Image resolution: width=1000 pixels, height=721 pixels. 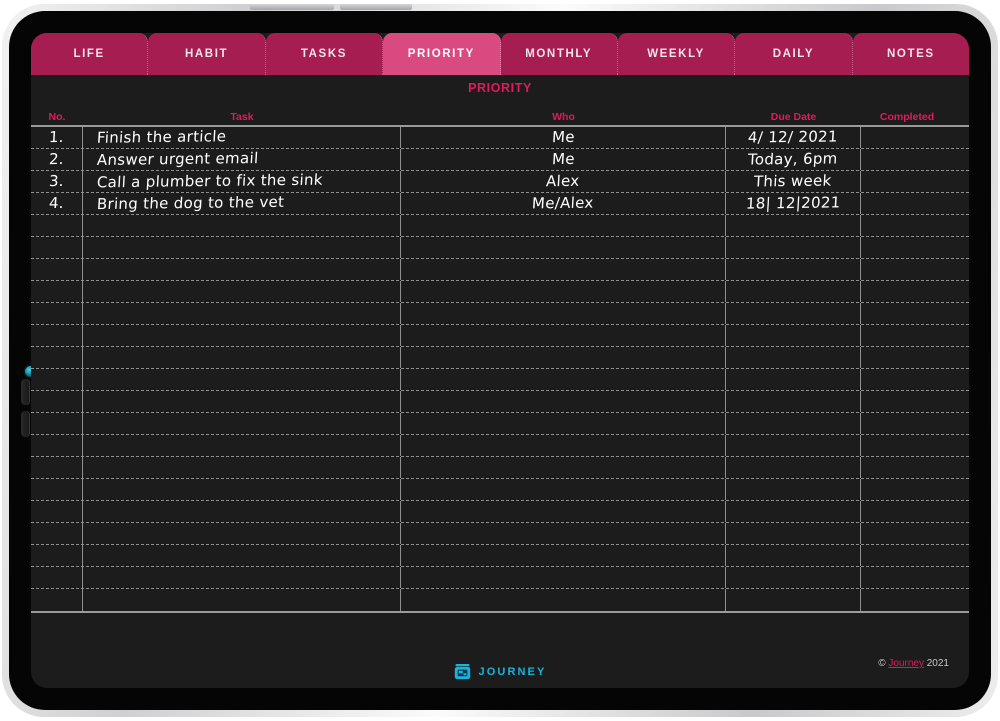 What do you see at coordinates (793, 203) in the screenshot?
I see `cell-due: 18| 12|2021` at bounding box center [793, 203].